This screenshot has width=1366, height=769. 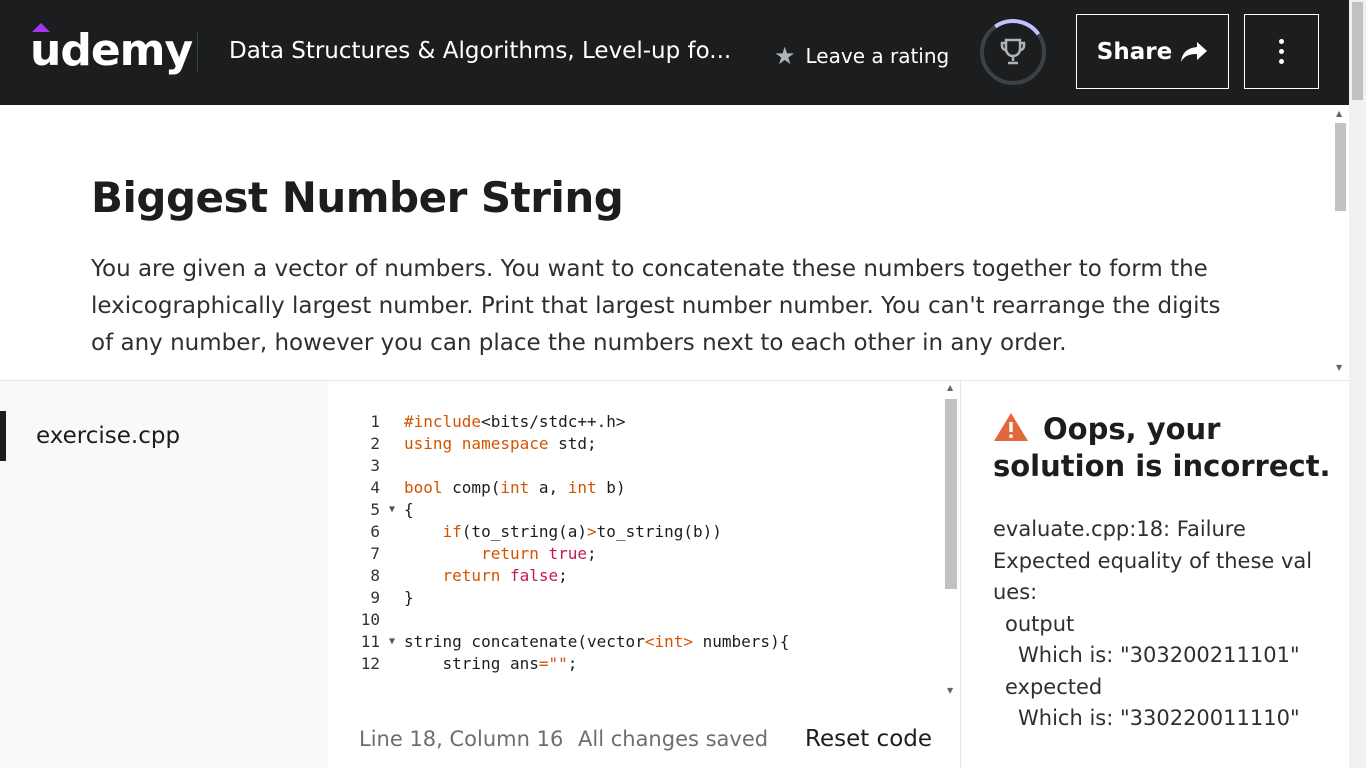 What do you see at coordinates (634, 620) in the screenshot?
I see `code-line: 10` at bounding box center [634, 620].